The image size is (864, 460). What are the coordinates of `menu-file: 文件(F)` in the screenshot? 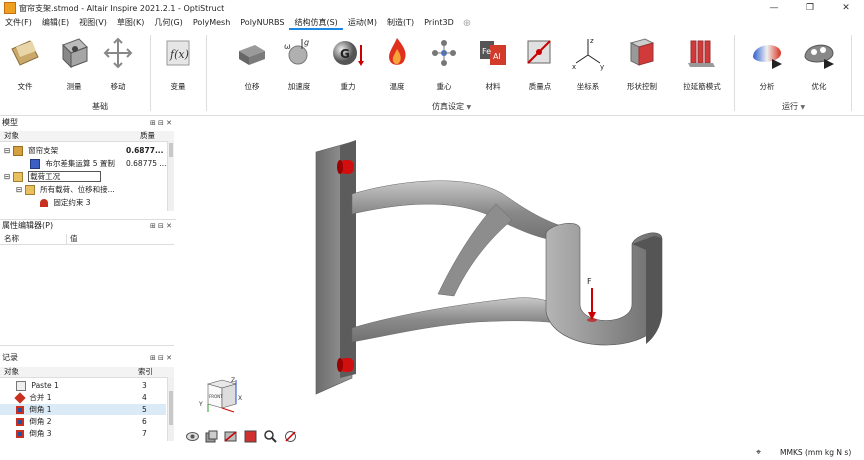 It's located at (18, 23).